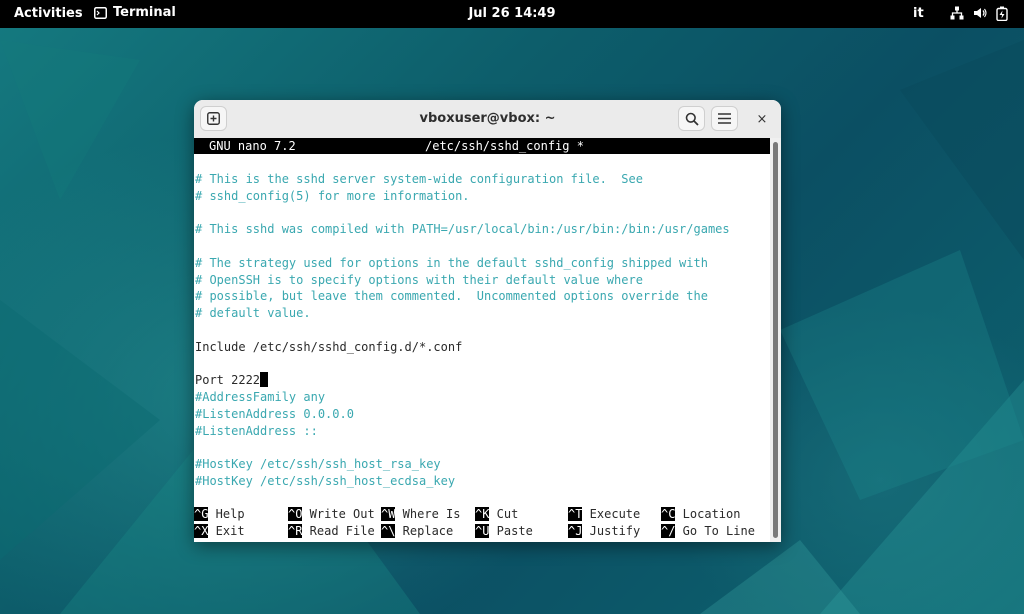  I want to click on config-line: Include /etc/ssh/sshd_config.d/*.conf, so click(329, 346).